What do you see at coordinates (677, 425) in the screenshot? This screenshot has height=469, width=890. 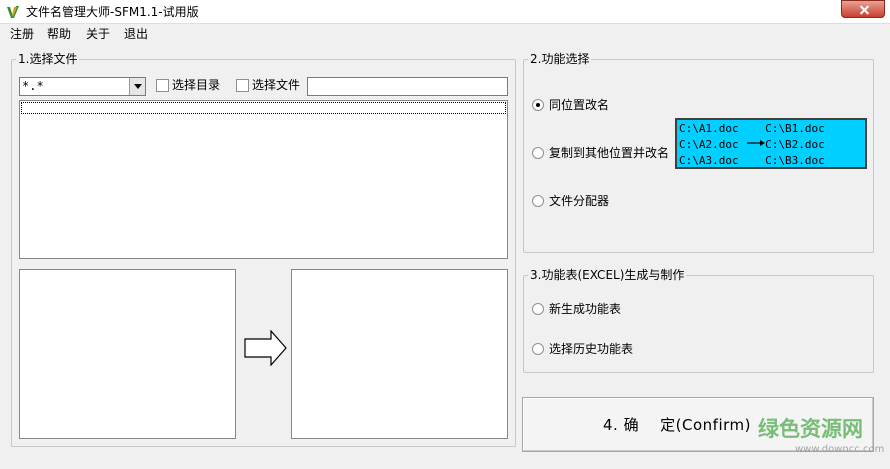 I see `confirm-button-label: 4. 确 定(Confirm)` at bounding box center [677, 425].